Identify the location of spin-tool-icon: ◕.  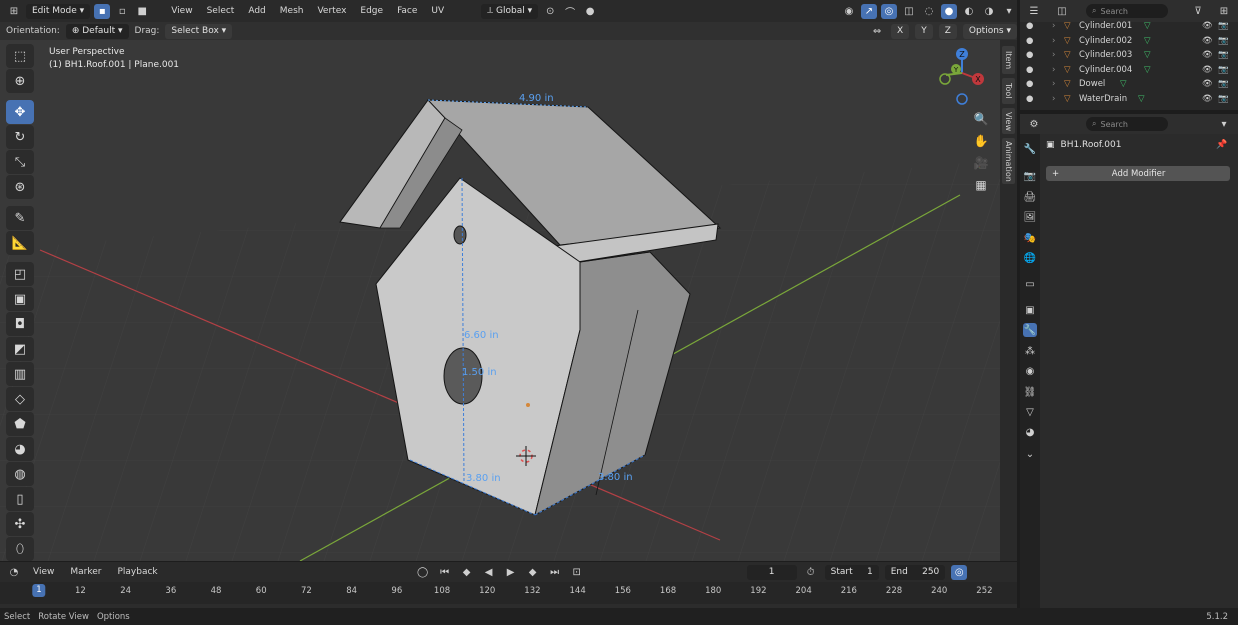
(20, 449).